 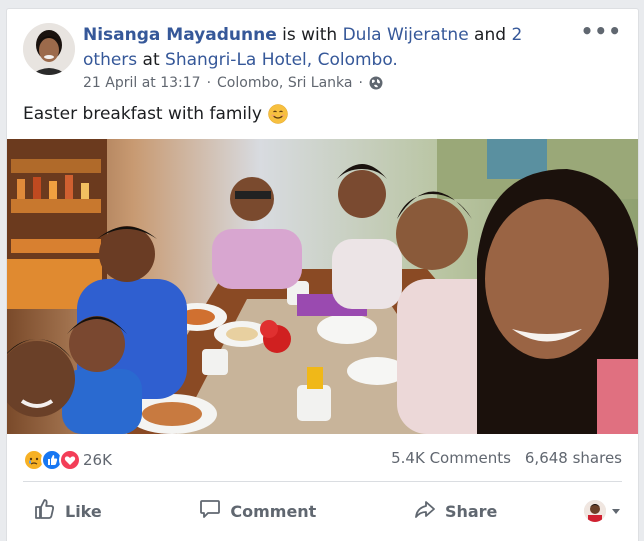 I want to click on share-label: Share, so click(x=471, y=511).